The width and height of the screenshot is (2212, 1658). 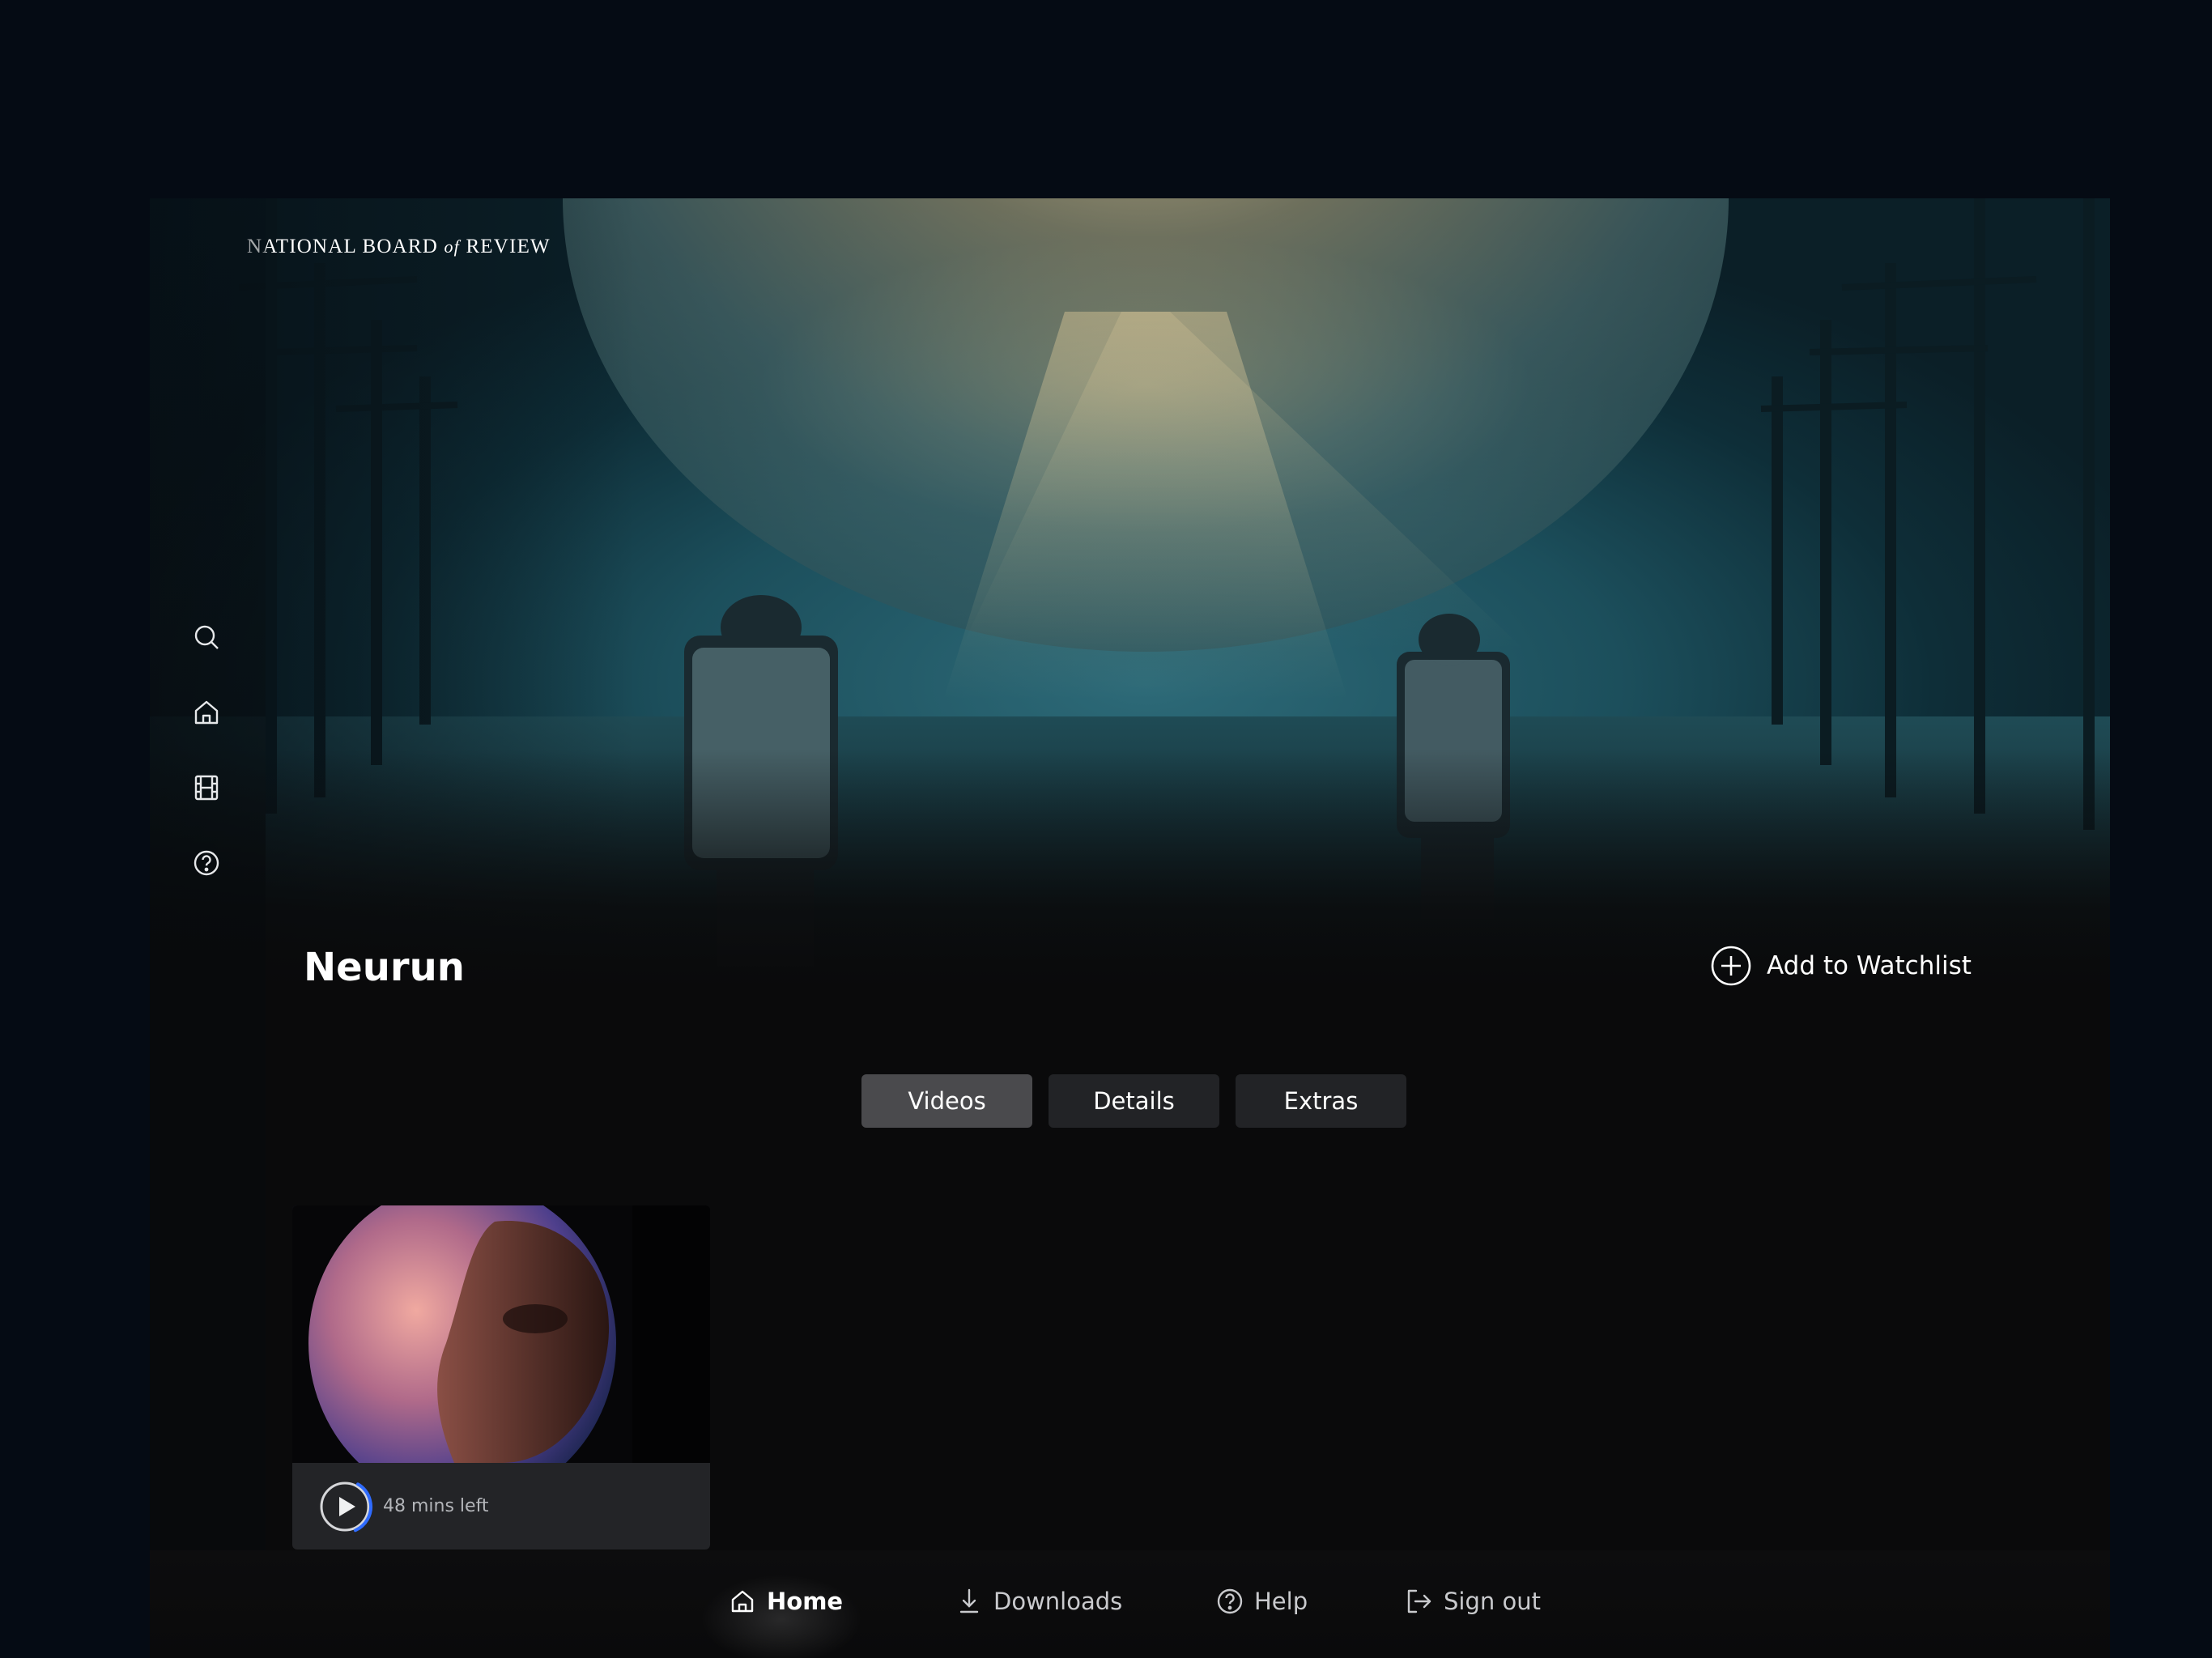 I want to click on nav-downloads: Downloads, so click(x=1038, y=1601).